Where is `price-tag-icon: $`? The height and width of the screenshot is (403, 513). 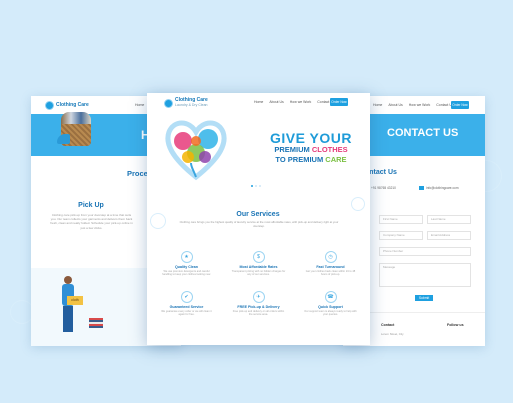 price-tag-icon: $ is located at coordinates (258, 257).